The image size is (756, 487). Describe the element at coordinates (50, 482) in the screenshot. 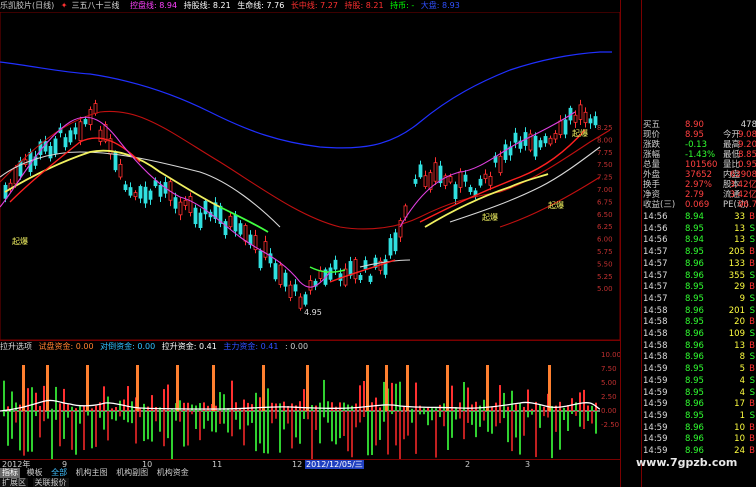

I see `tab-related-quote: 关联报价` at that location.